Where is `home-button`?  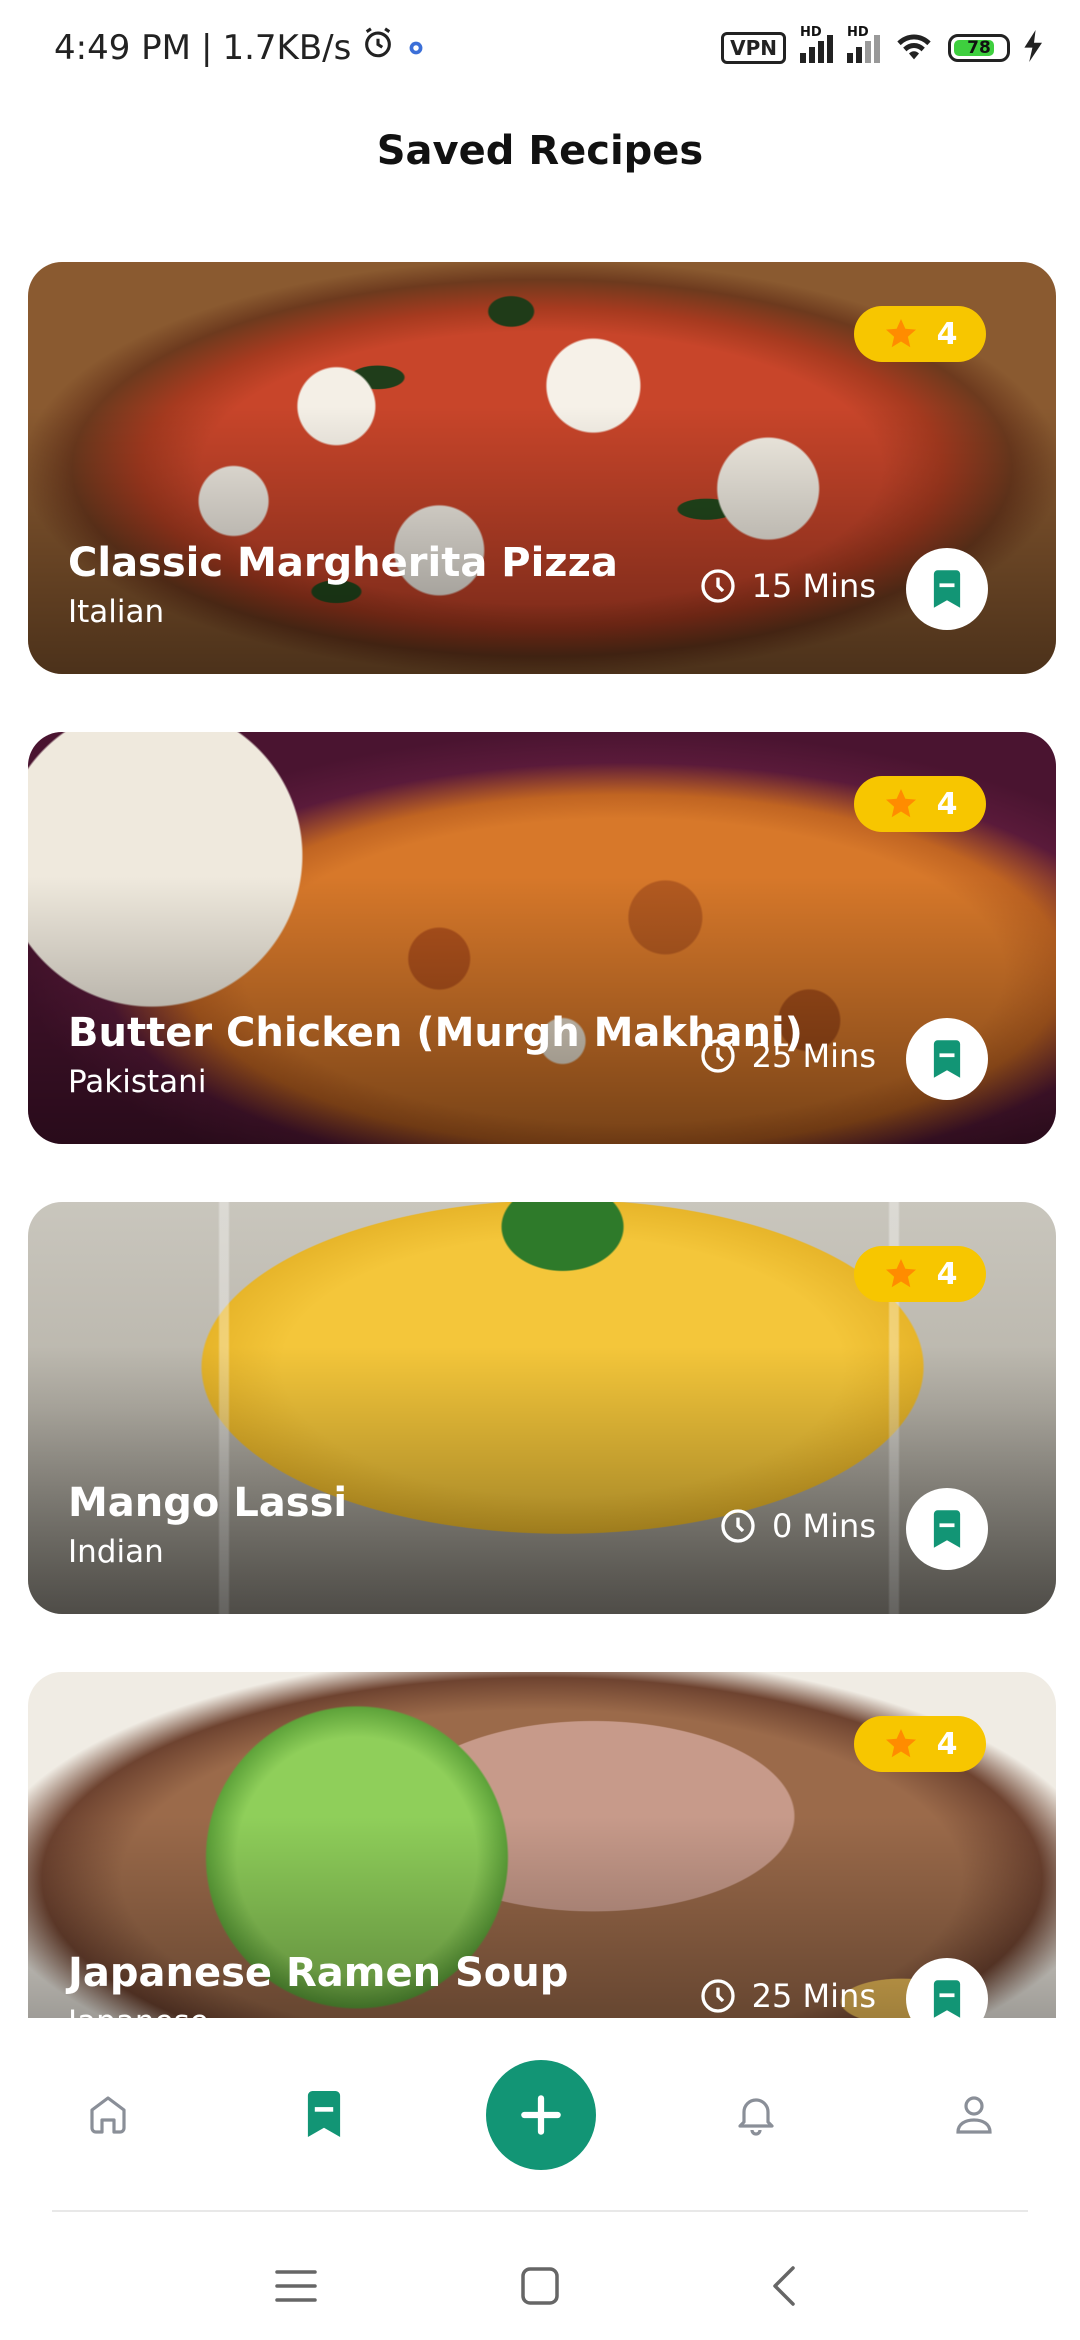 home-button is located at coordinates (540, 2286).